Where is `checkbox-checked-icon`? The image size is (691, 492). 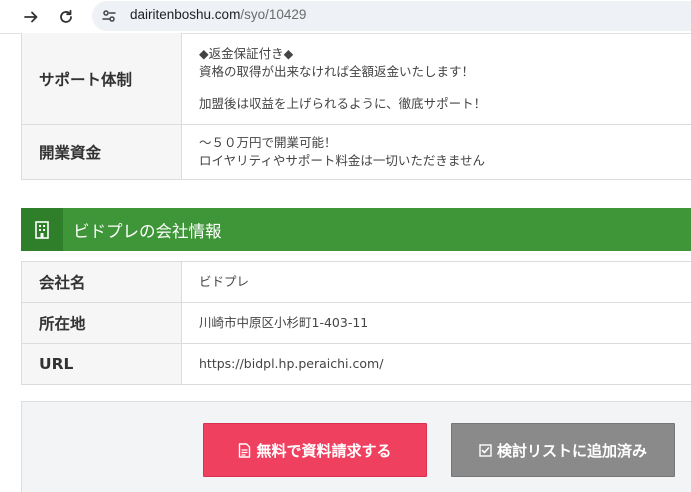
checkbox-checked-icon is located at coordinates (485, 450).